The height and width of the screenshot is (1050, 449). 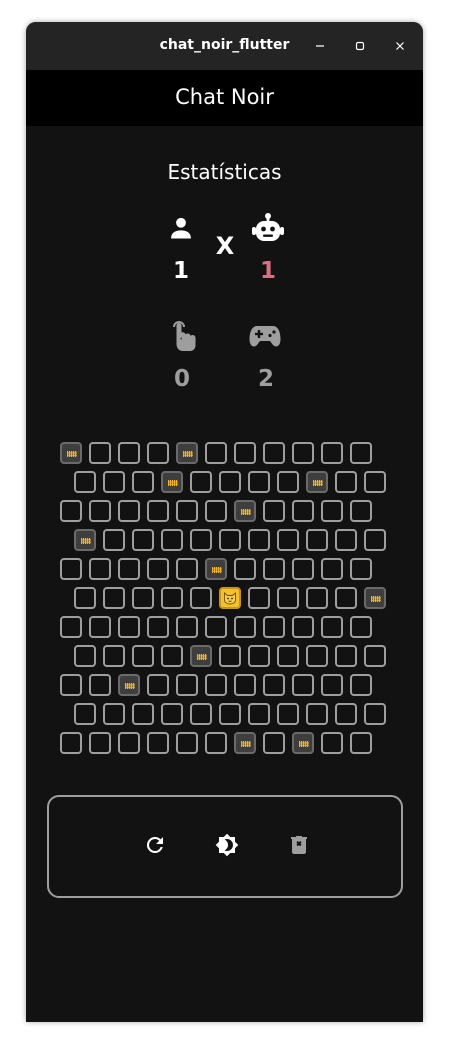 What do you see at coordinates (155, 845) in the screenshot?
I see `restart-button` at bounding box center [155, 845].